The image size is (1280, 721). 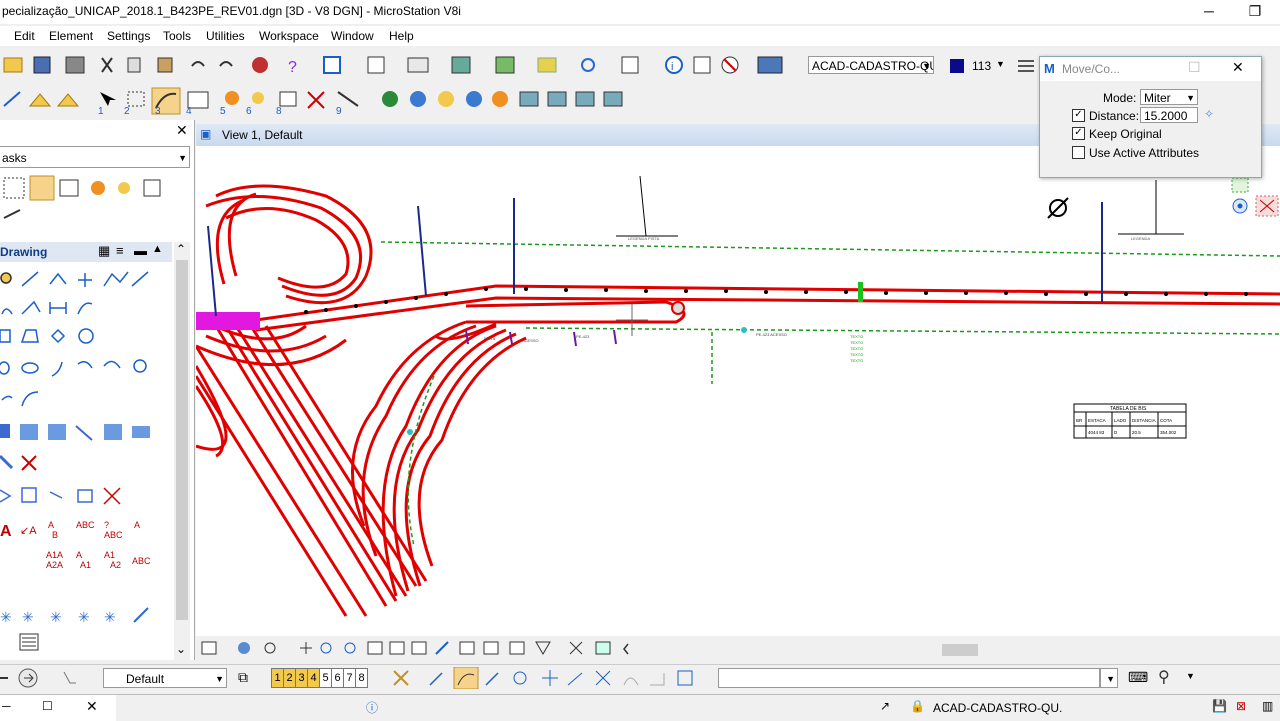 I want to click on svg-text: 8, so click(x=279, y=111).